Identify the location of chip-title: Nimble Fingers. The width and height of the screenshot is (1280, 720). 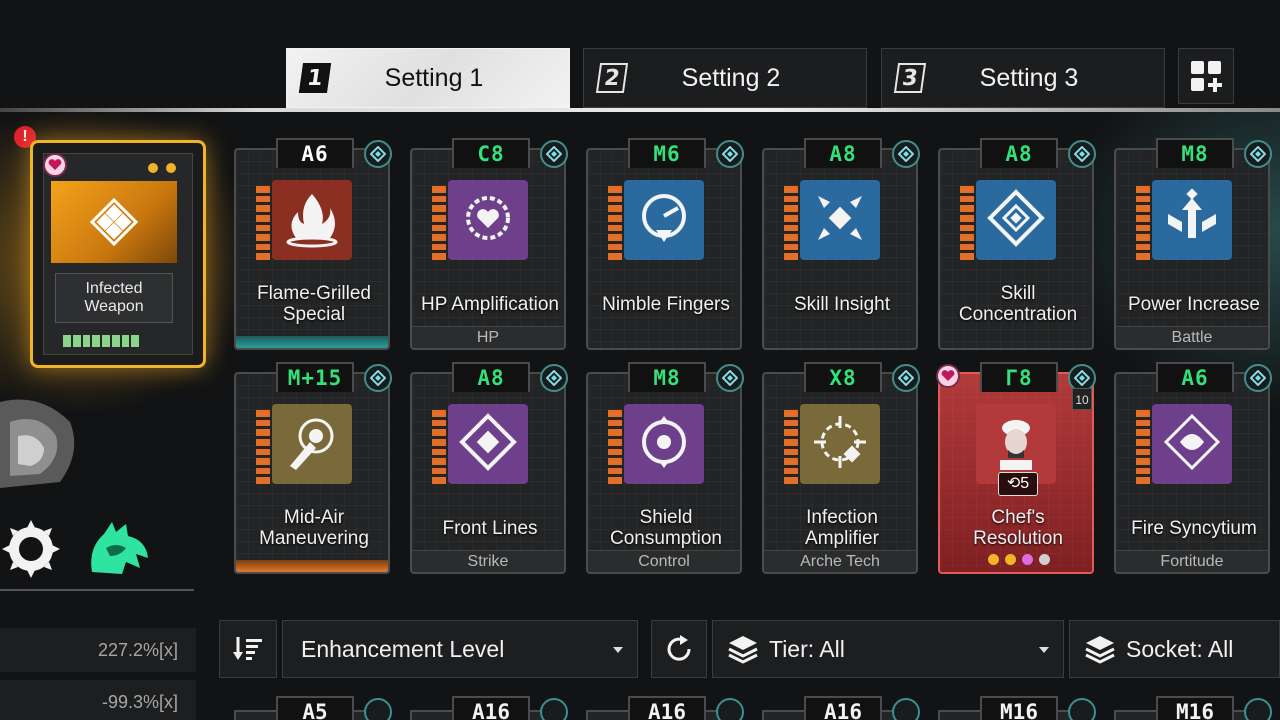
(666, 304).